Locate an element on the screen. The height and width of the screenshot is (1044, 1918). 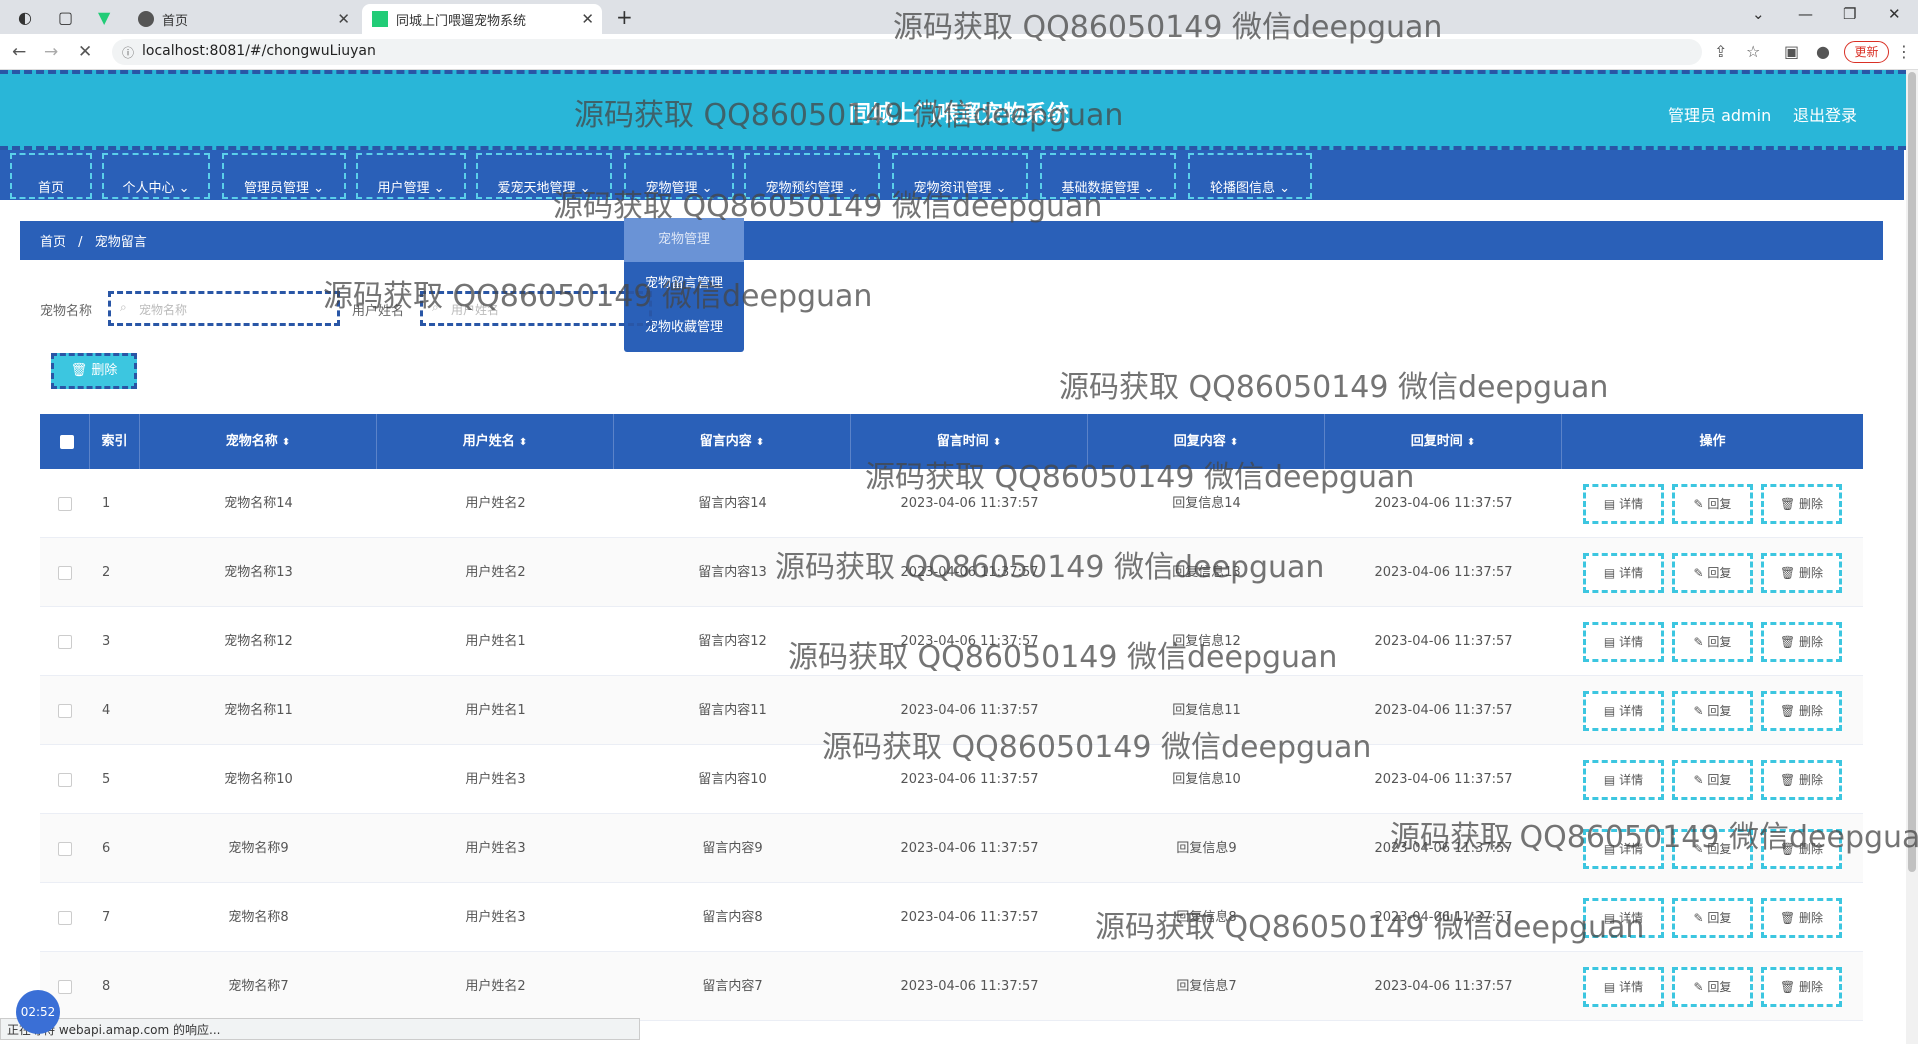
timer-badge: 02:52 is located at coordinates (38, 1012).